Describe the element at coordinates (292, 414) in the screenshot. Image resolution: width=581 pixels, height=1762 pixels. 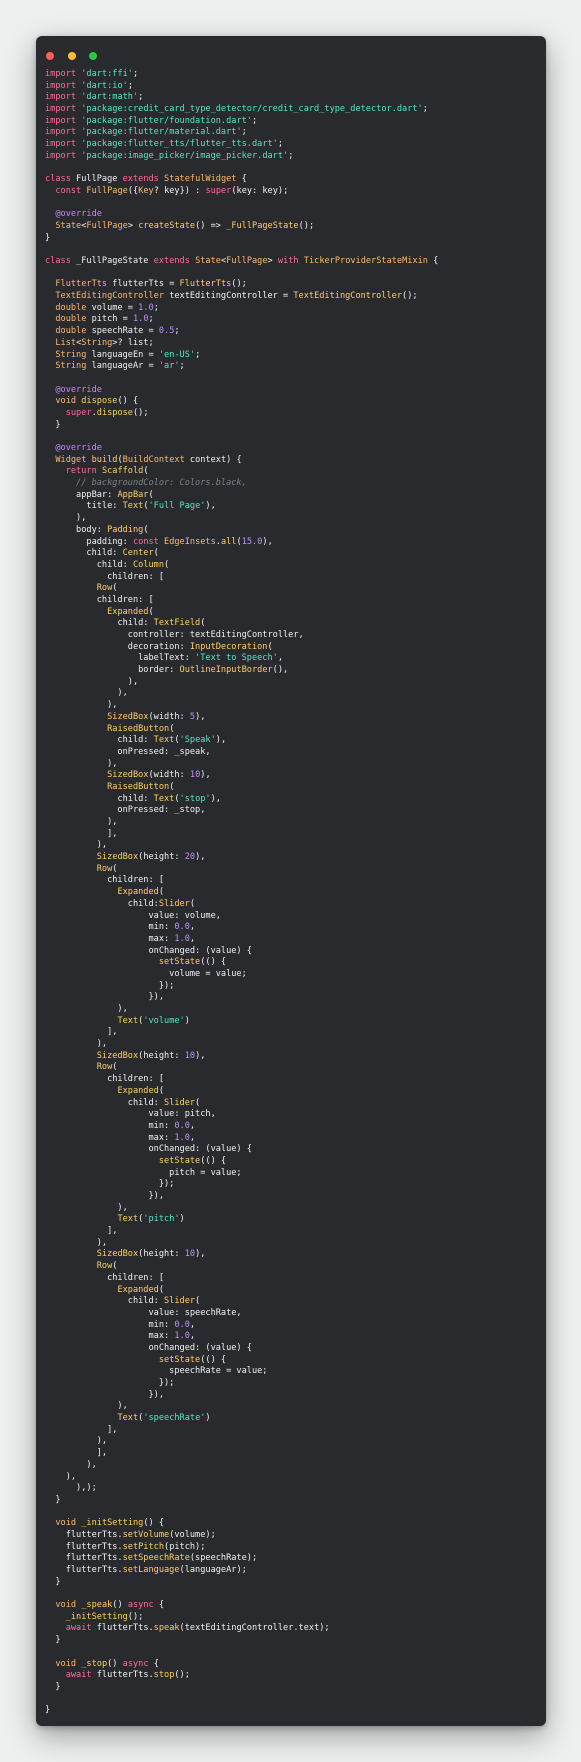
I see `code-line: super.dispose();` at that location.